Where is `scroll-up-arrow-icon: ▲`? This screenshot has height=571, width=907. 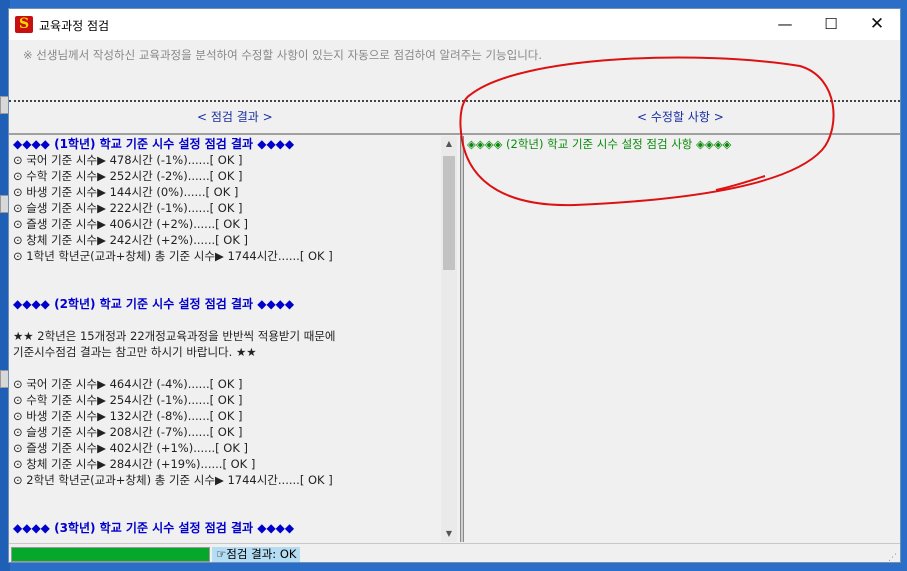
scroll-up-arrow-icon: ▲ is located at coordinates (449, 144).